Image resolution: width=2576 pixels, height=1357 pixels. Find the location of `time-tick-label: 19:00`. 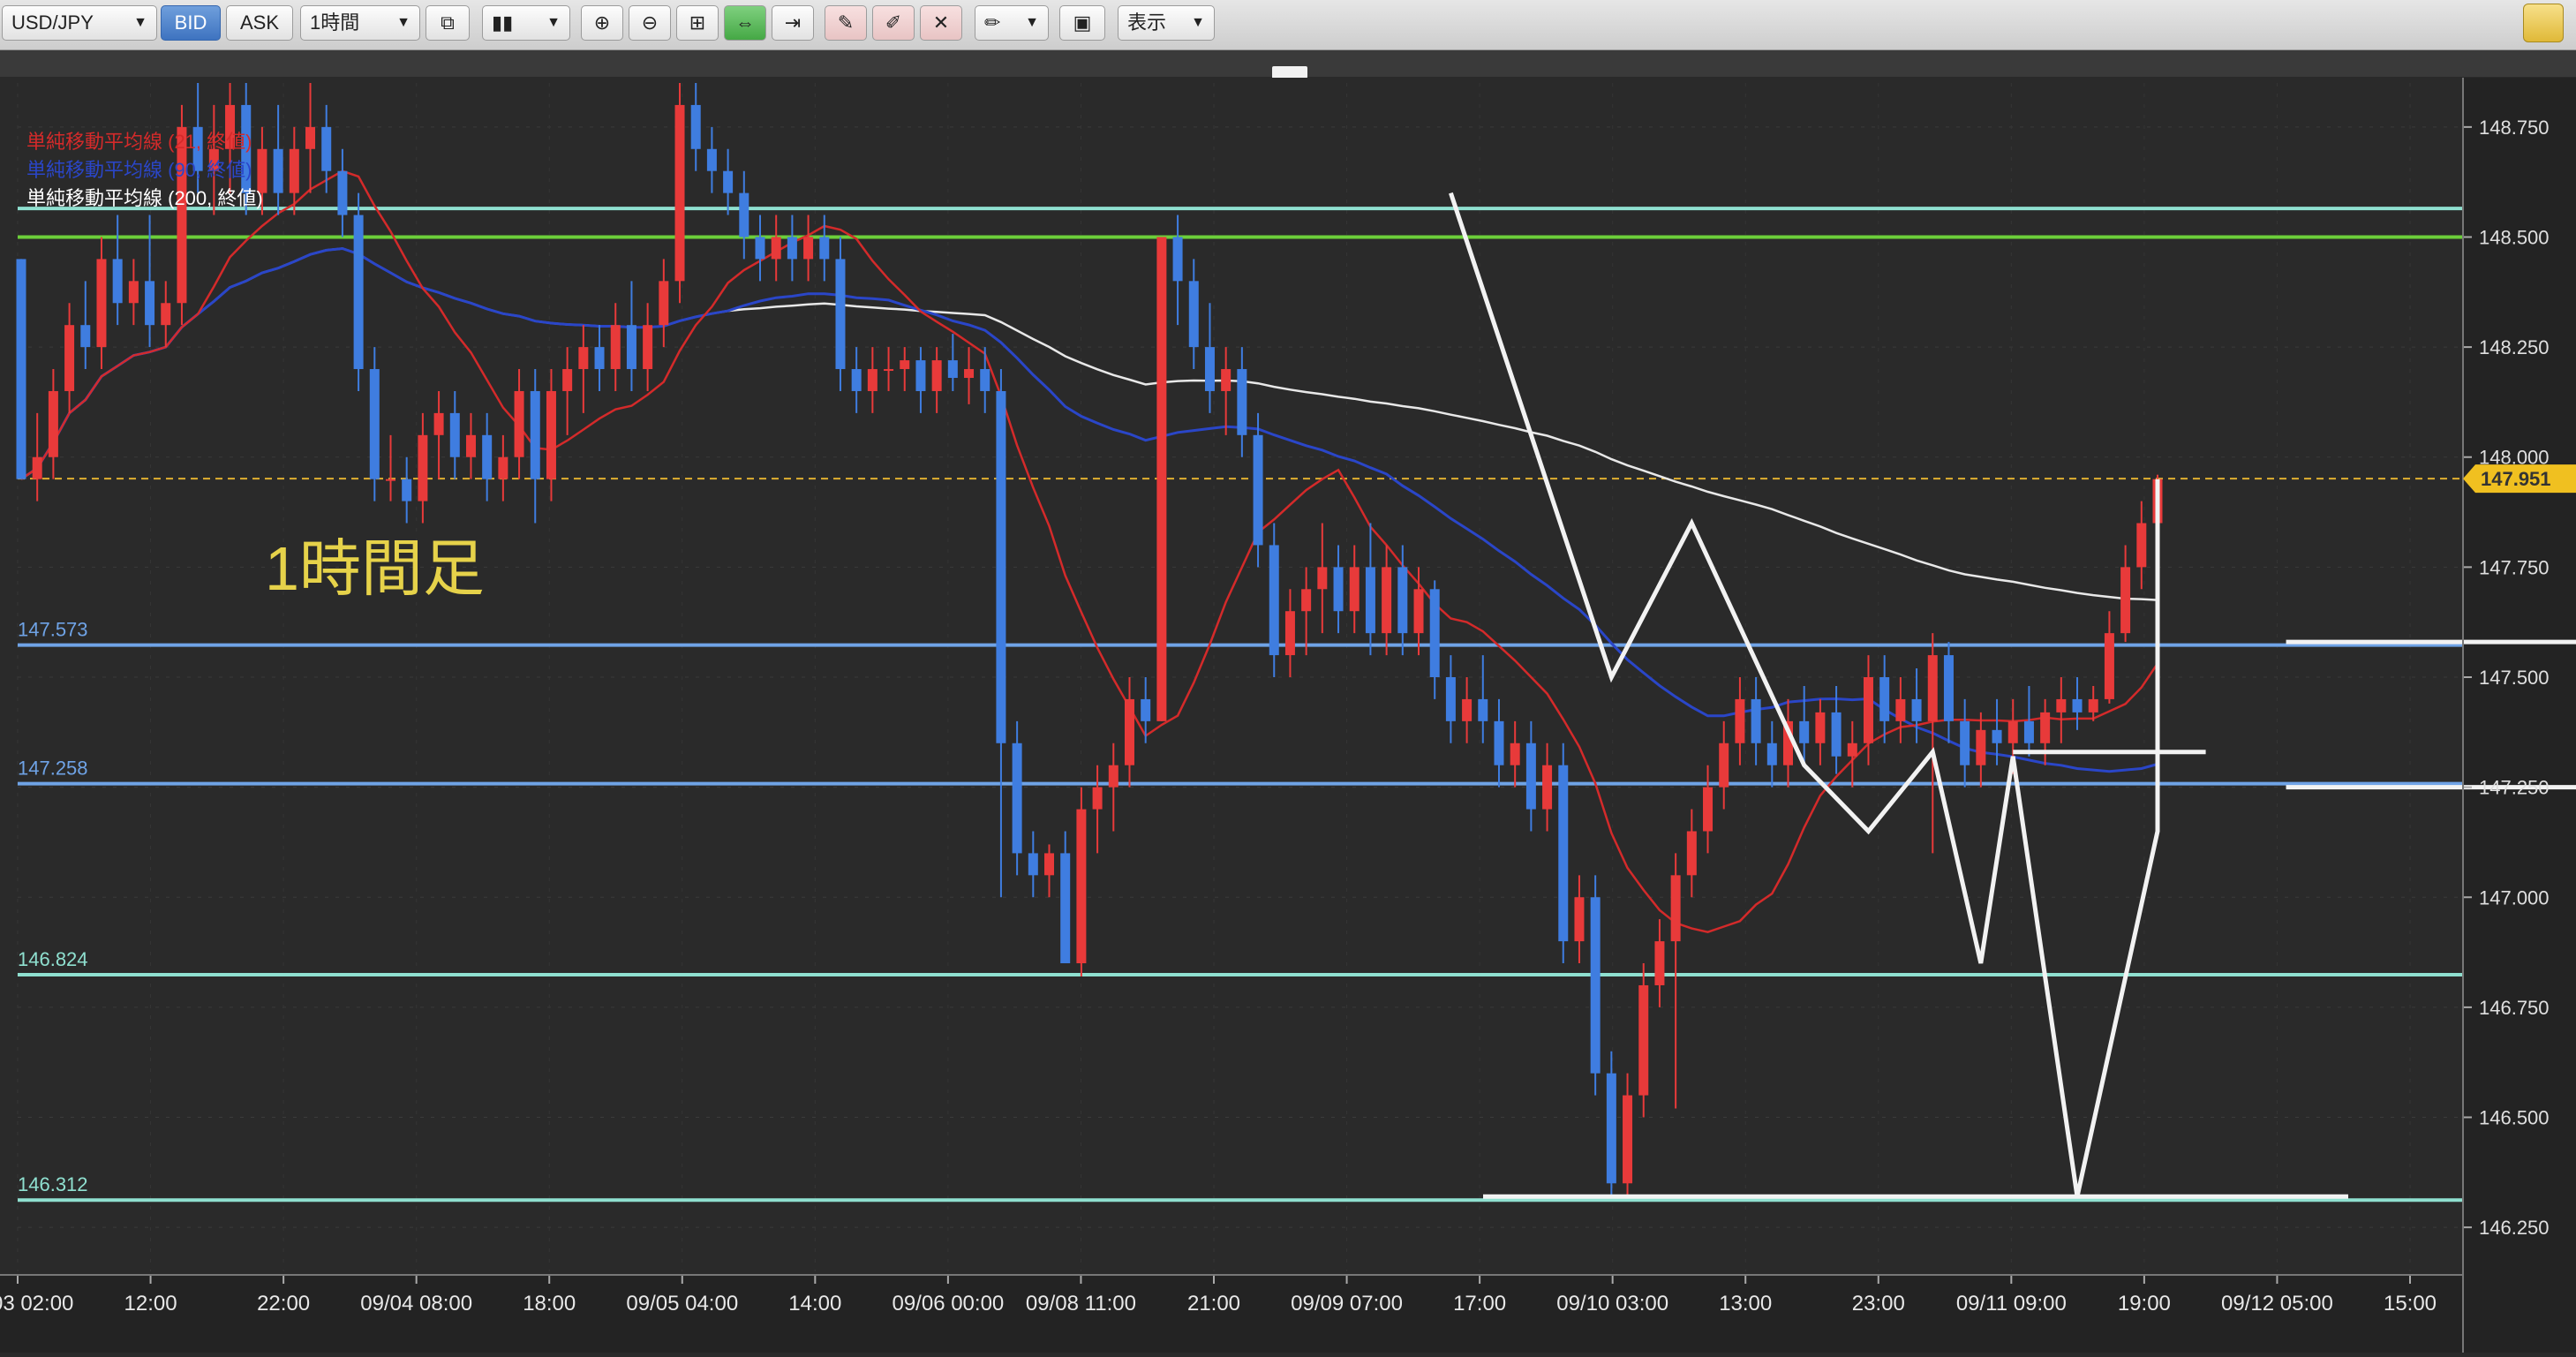

time-tick-label: 19:00 is located at coordinates (2145, 1304).